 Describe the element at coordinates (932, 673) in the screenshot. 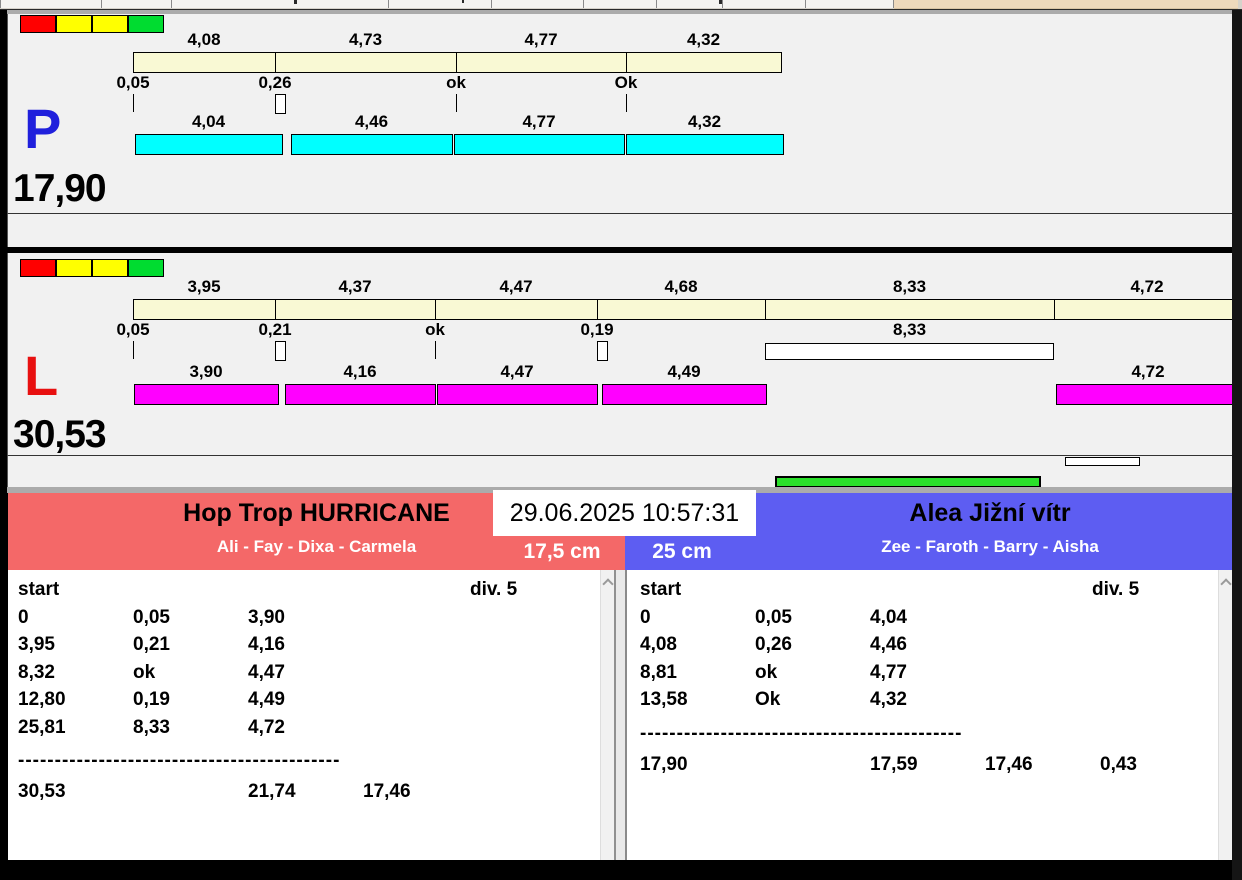

I see `table-row: 8,81 ok 4,77` at that location.